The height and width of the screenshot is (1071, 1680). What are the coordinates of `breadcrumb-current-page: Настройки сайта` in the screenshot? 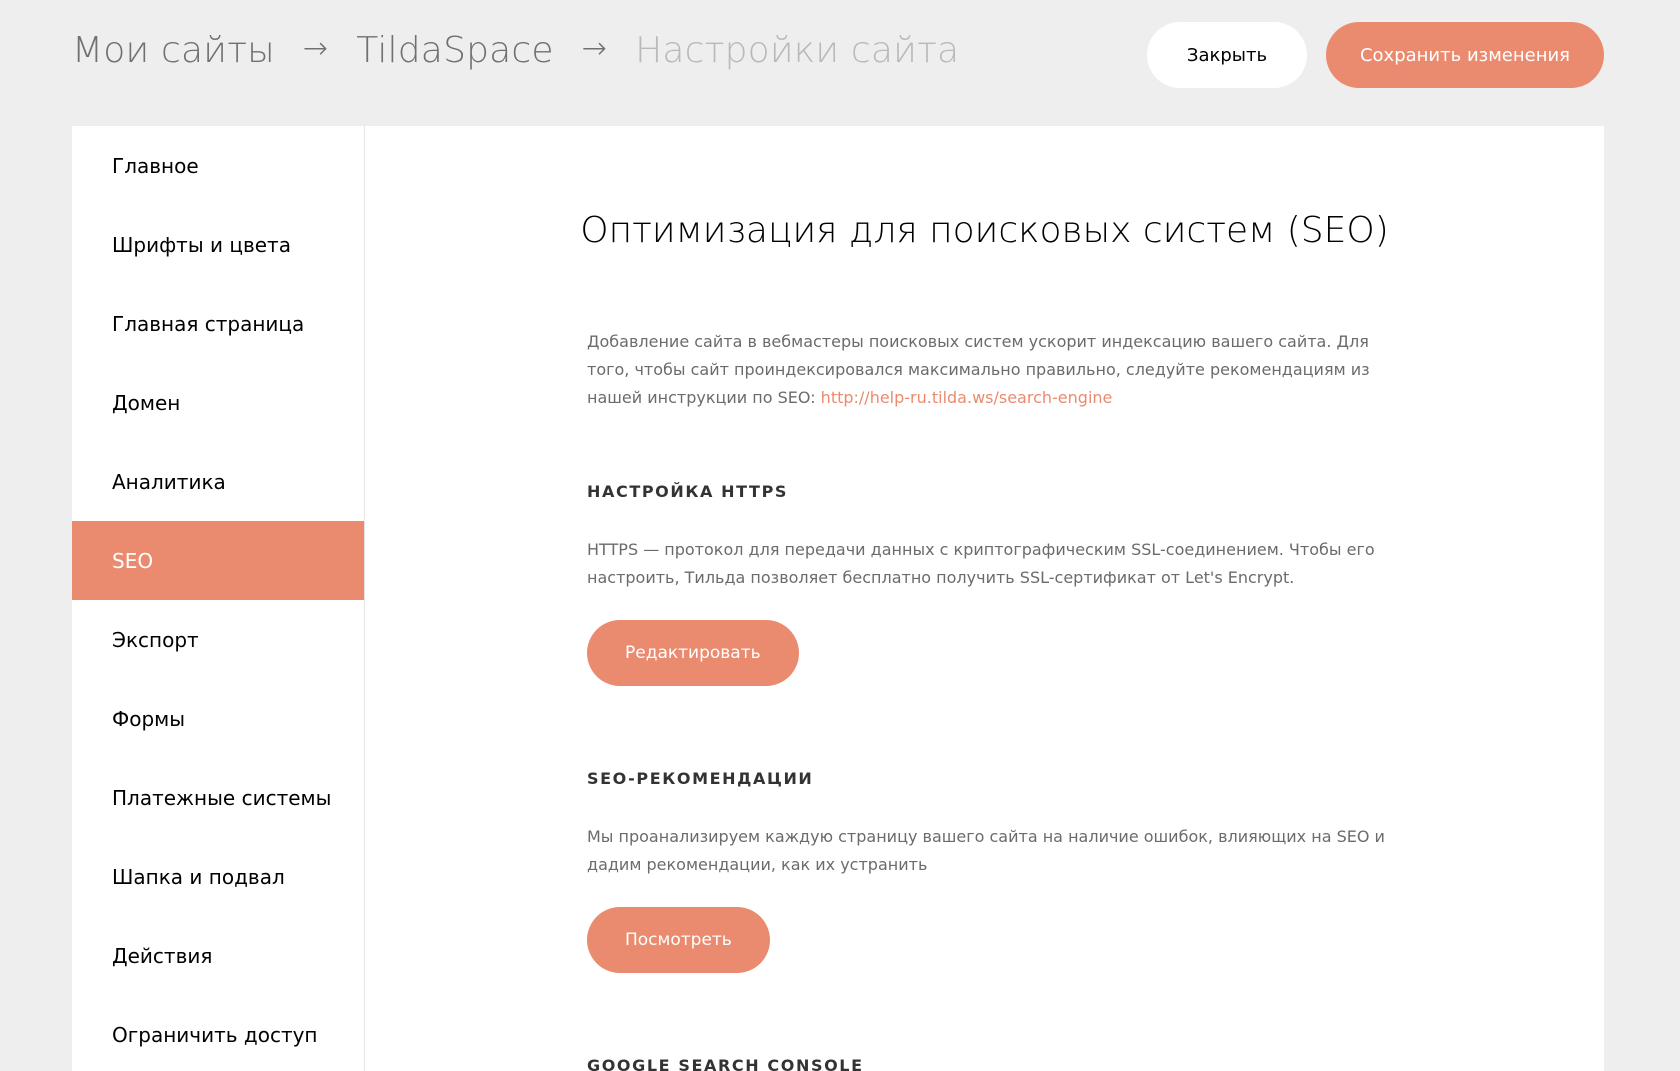 It's located at (797, 50).